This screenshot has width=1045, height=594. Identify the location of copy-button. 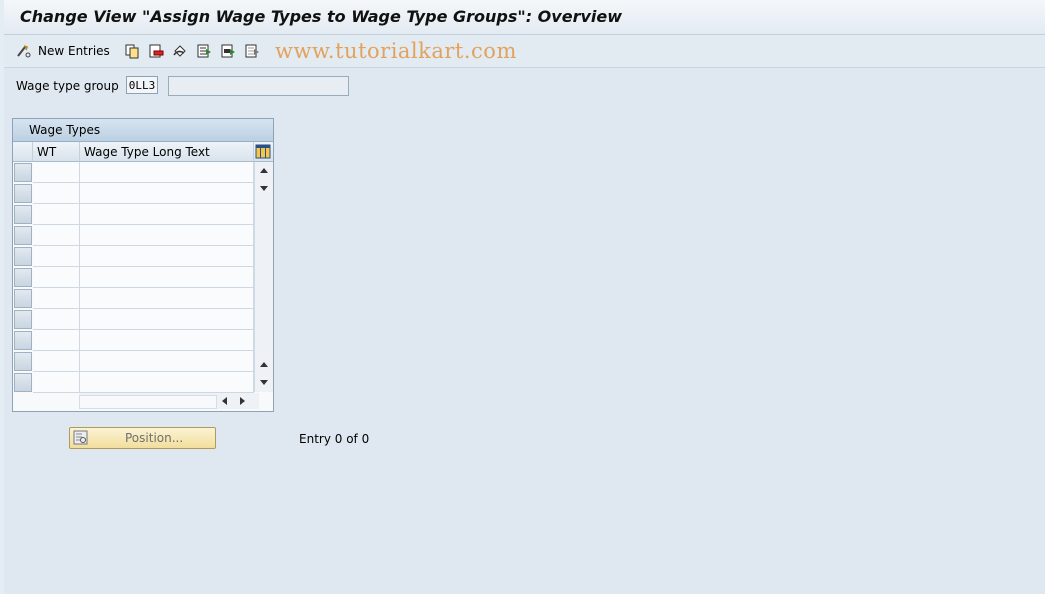
(132, 51).